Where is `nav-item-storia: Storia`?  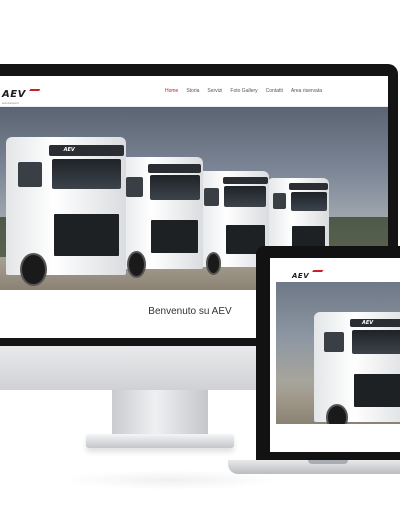 nav-item-storia: Storia is located at coordinates (192, 91).